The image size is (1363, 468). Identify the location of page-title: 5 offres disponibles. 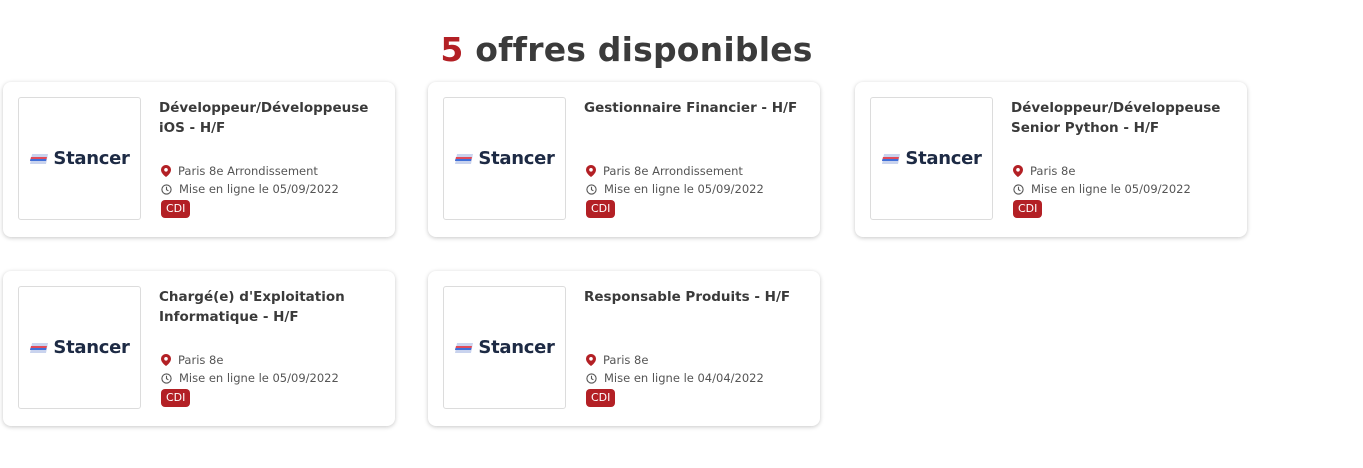
(626, 49).